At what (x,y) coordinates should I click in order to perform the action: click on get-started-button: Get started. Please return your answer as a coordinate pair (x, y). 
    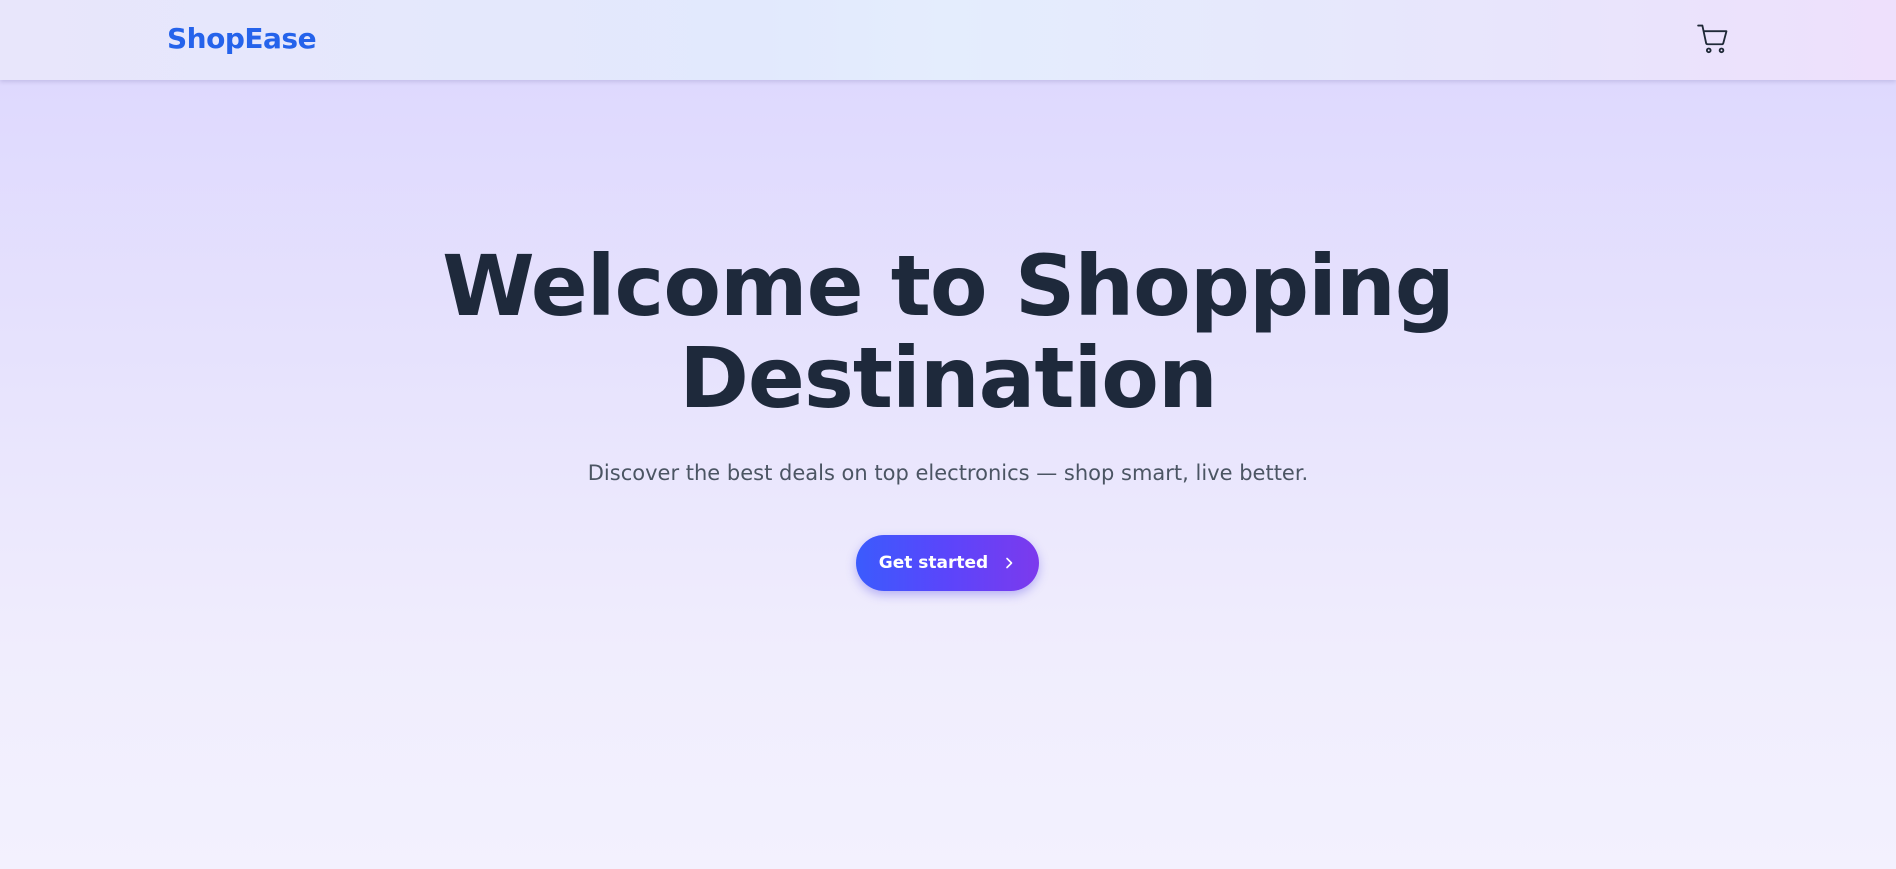
    Looking at the image, I should click on (947, 563).